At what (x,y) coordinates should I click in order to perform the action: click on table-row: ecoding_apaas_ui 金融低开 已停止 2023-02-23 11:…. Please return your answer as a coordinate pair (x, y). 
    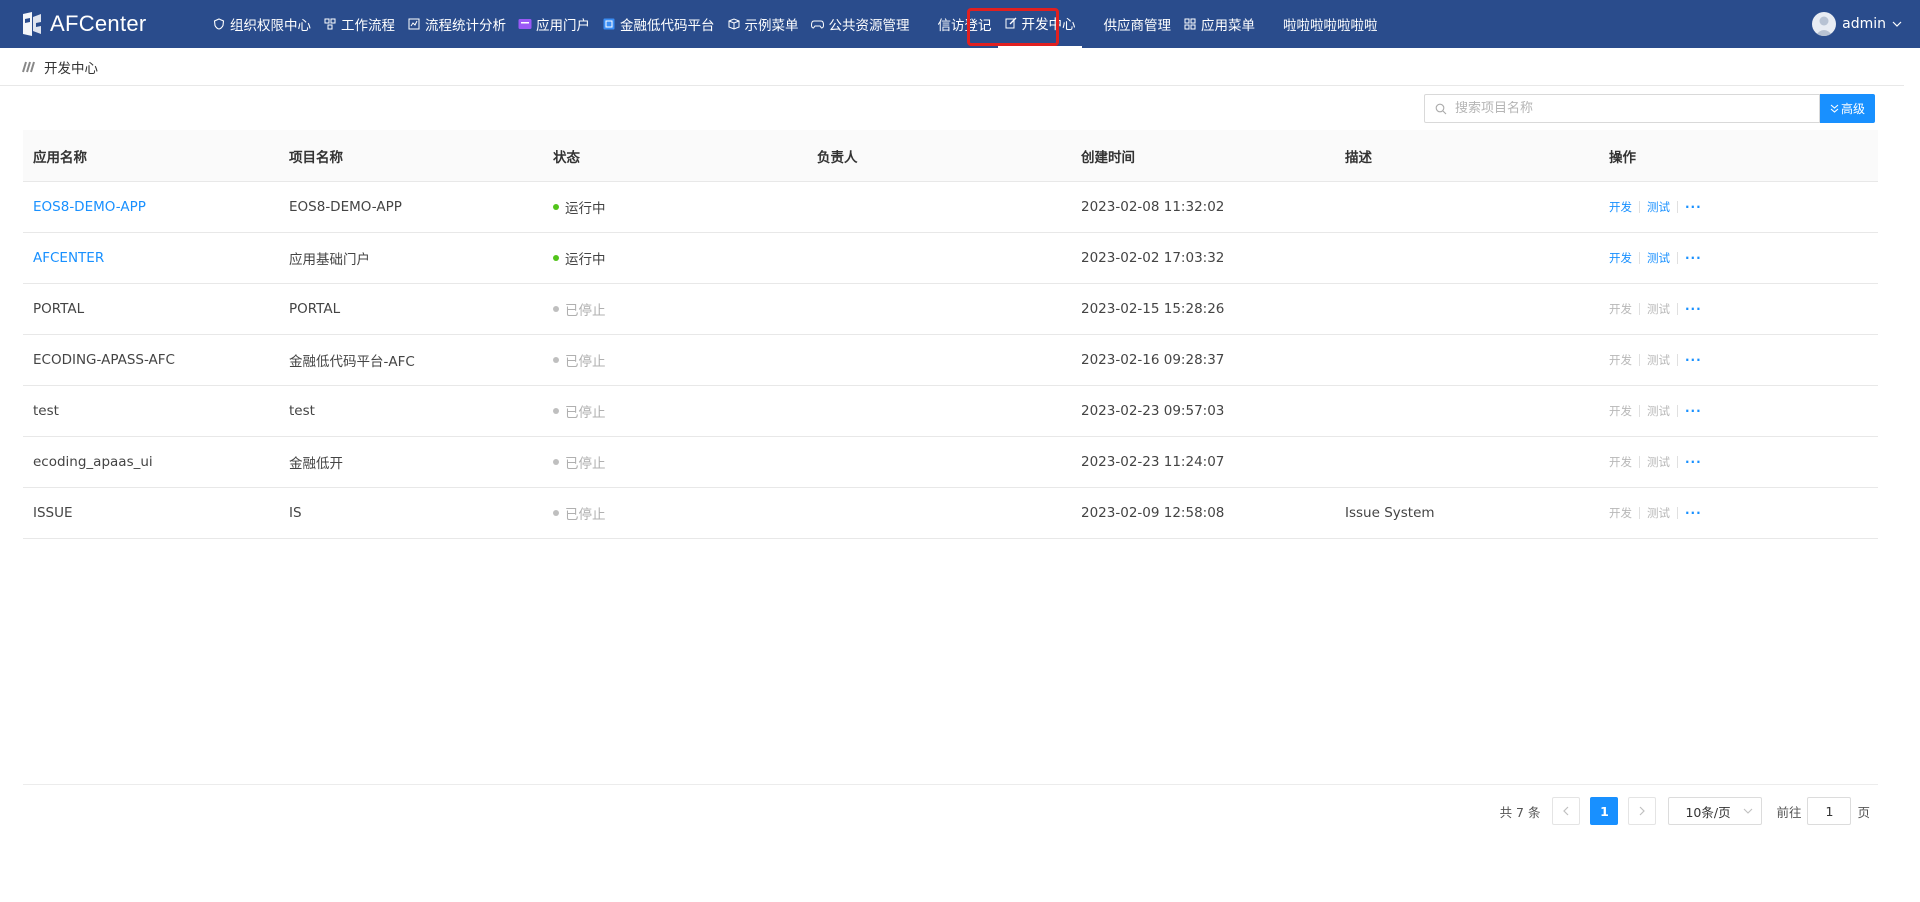
    Looking at the image, I should click on (950, 462).